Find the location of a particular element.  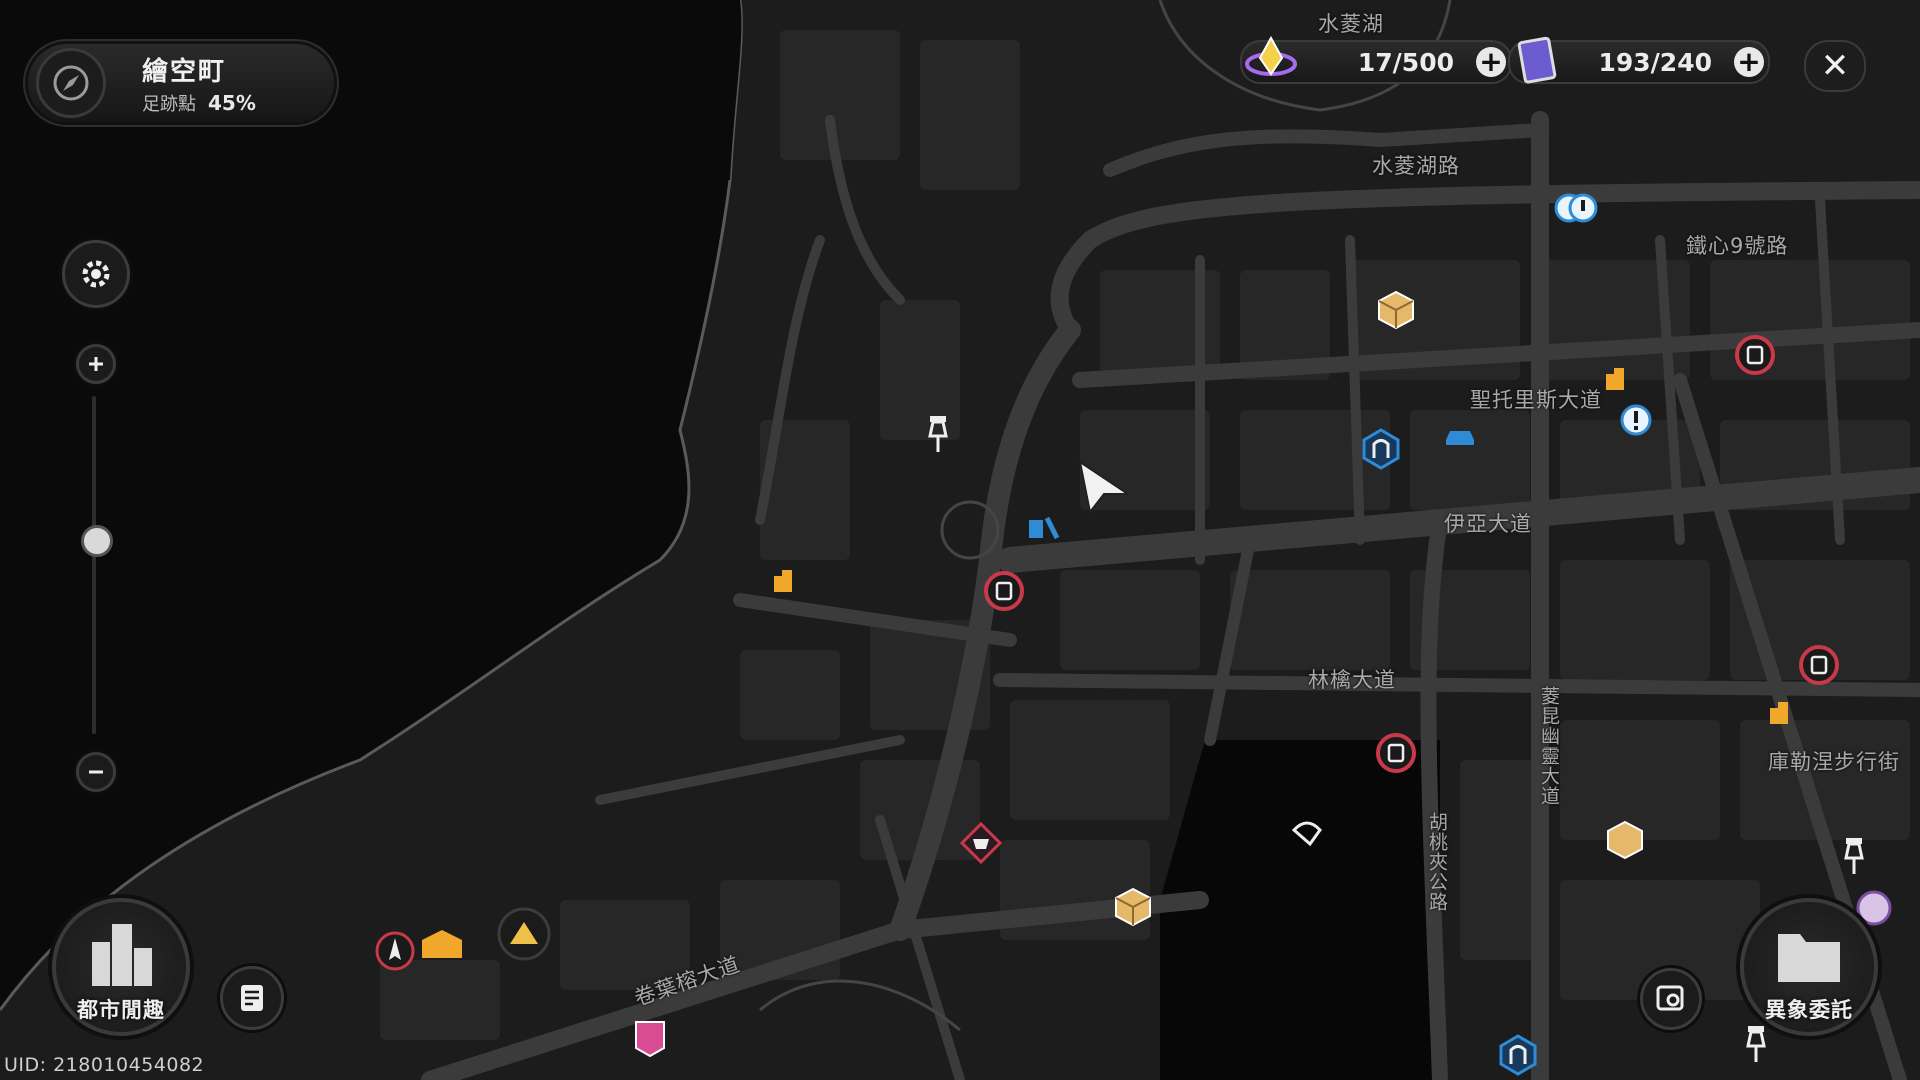

journal-button is located at coordinates (252, 998).